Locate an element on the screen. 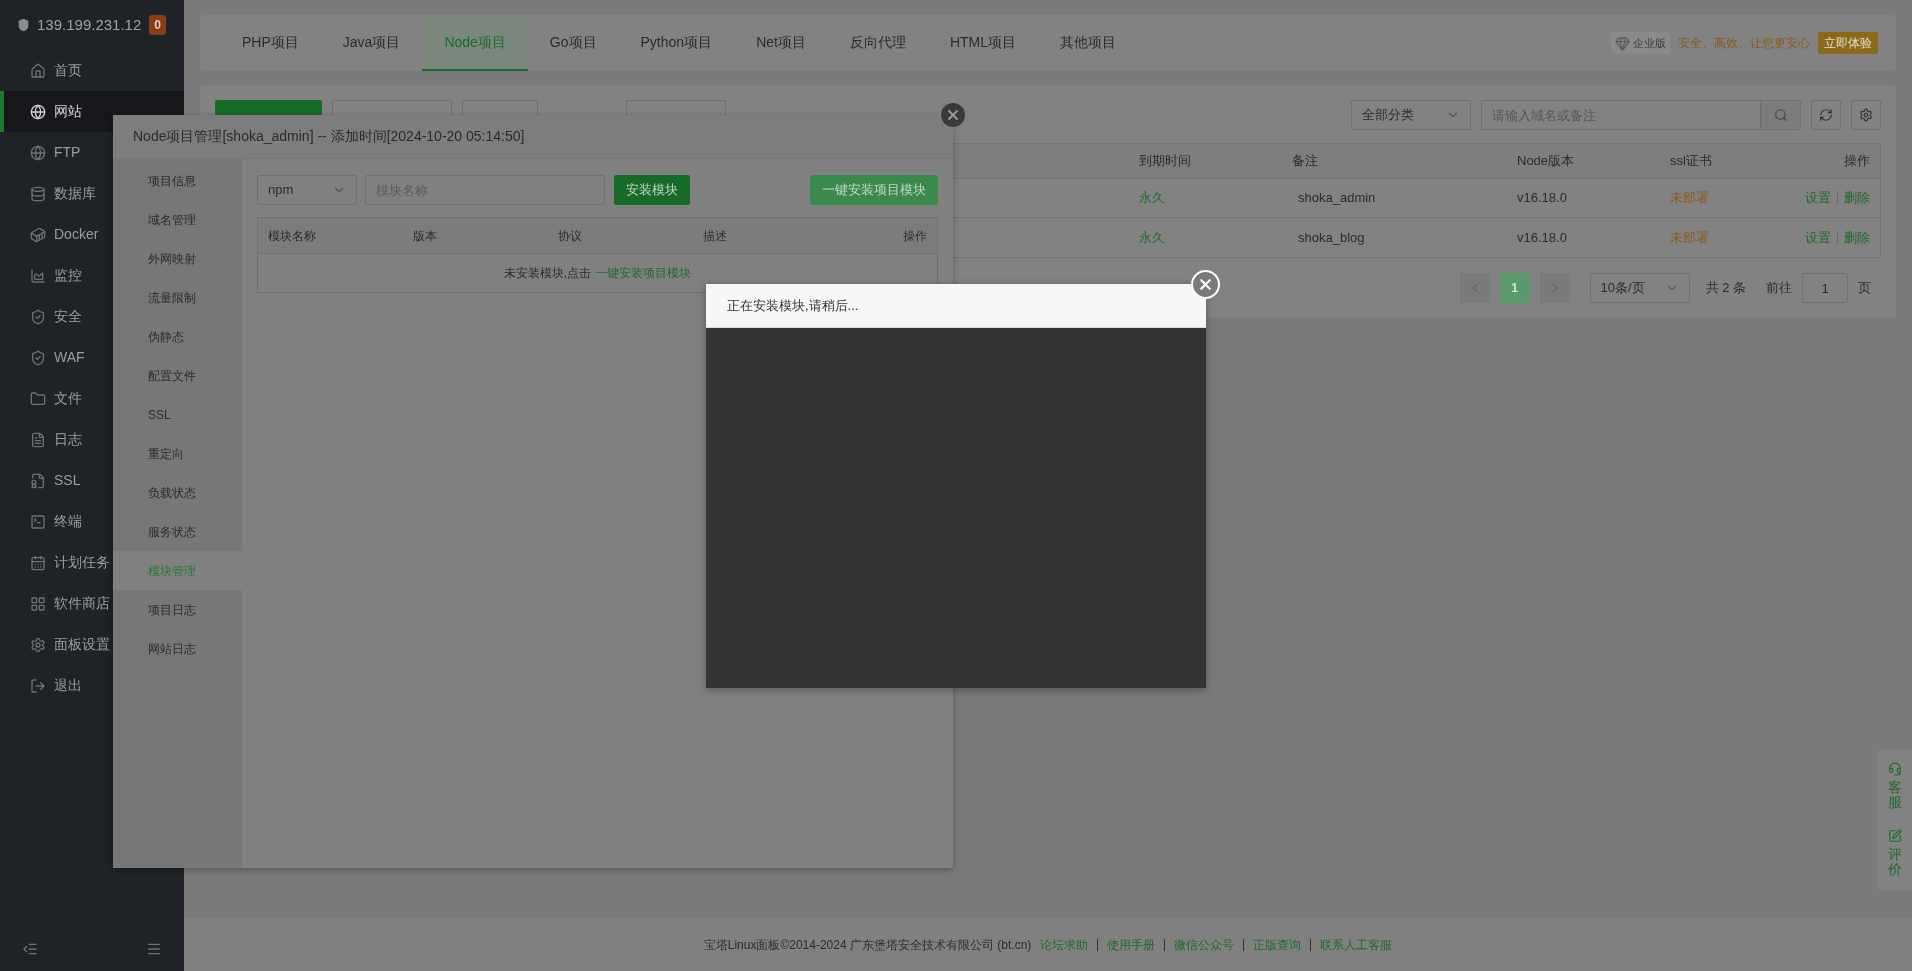 Image resolution: width=1912 pixels, height=971 pixels. page-size-select: 10条/页 is located at coordinates (1639, 288).